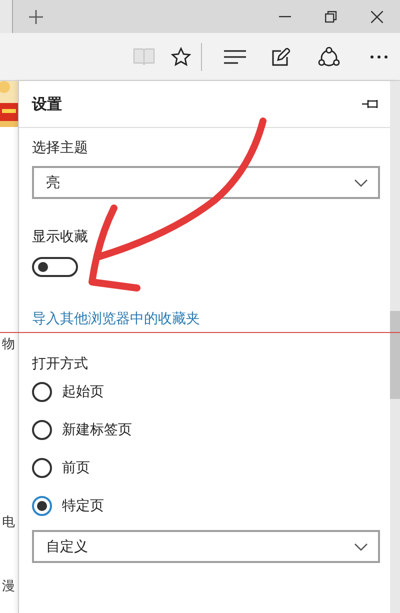 The height and width of the screenshot is (613, 400). I want to click on minimize-icon, so click(285, 17).